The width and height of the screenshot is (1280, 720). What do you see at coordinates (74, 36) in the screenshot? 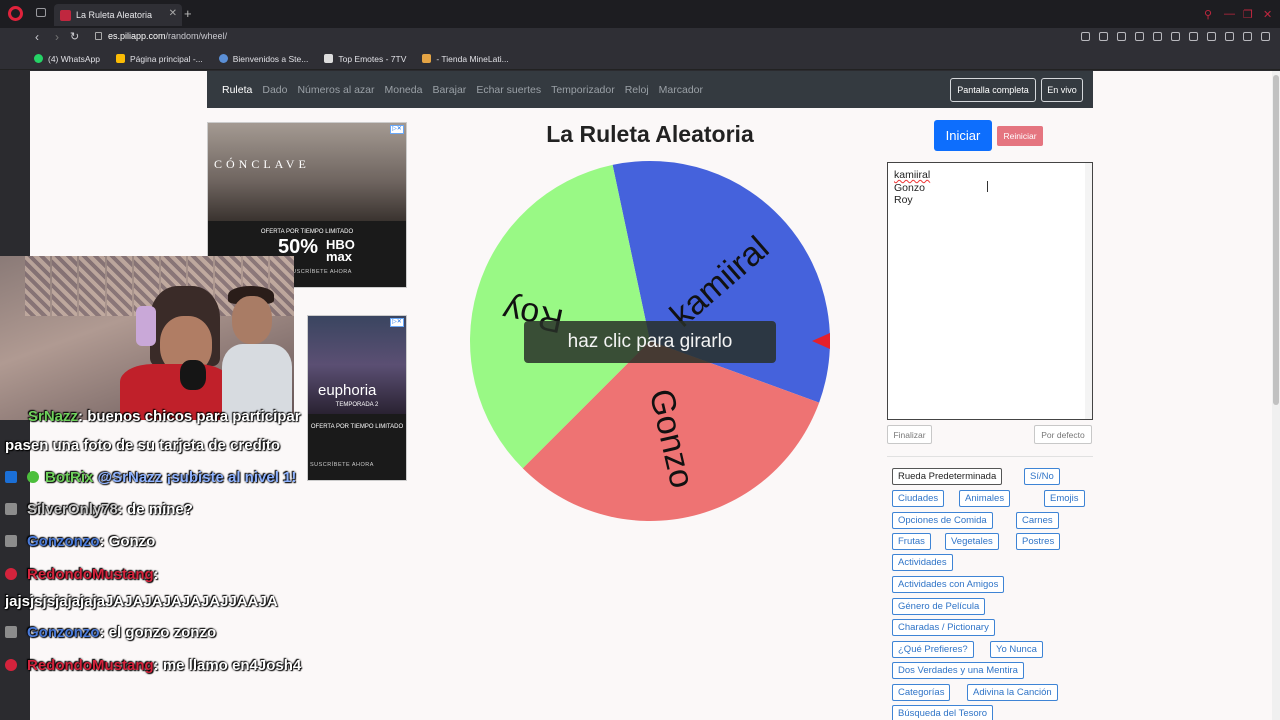
I see `reload-icon: ↻` at bounding box center [74, 36].